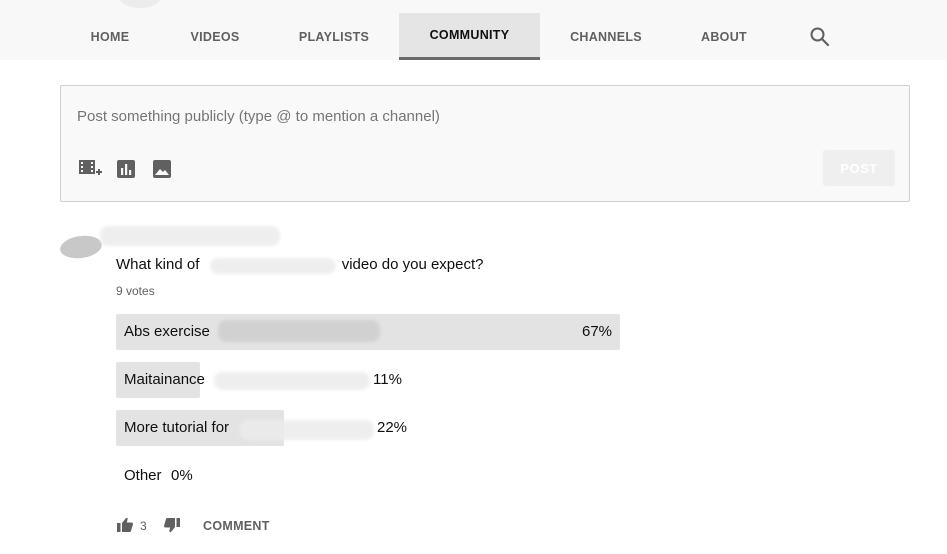  What do you see at coordinates (143, 475) in the screenshot?
I see `poll-option-label: Other` at bounding box center [143, 475].